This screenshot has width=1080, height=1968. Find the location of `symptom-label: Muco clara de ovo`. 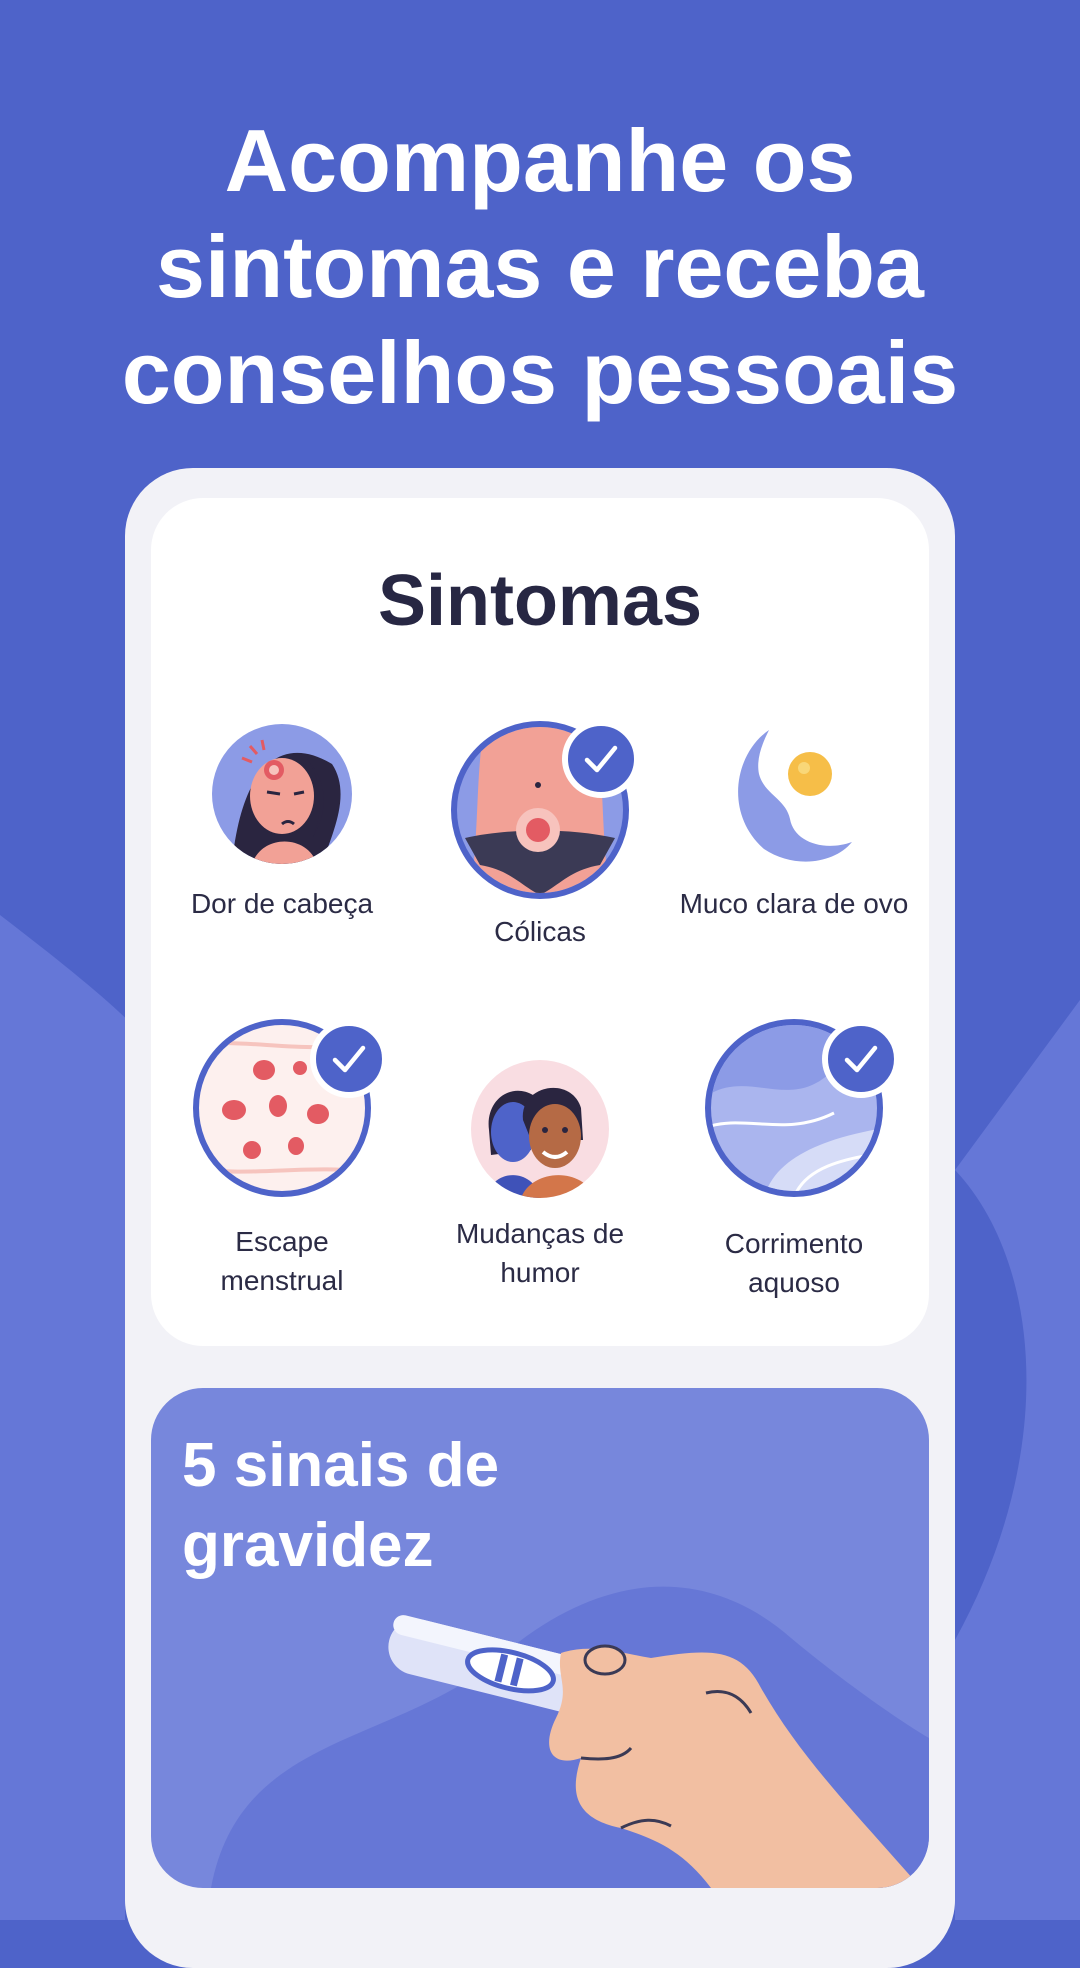

symptom-label: Muco clara de ovo is located at coordinates (794, 903).